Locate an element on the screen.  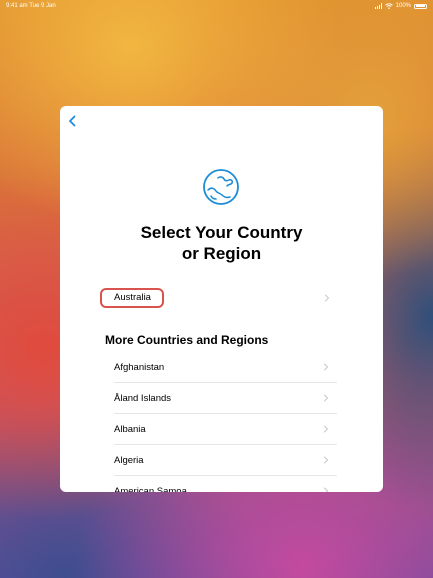
status-time: 9:41 am Tue 9 Jan is located at coordinates (31, 6).